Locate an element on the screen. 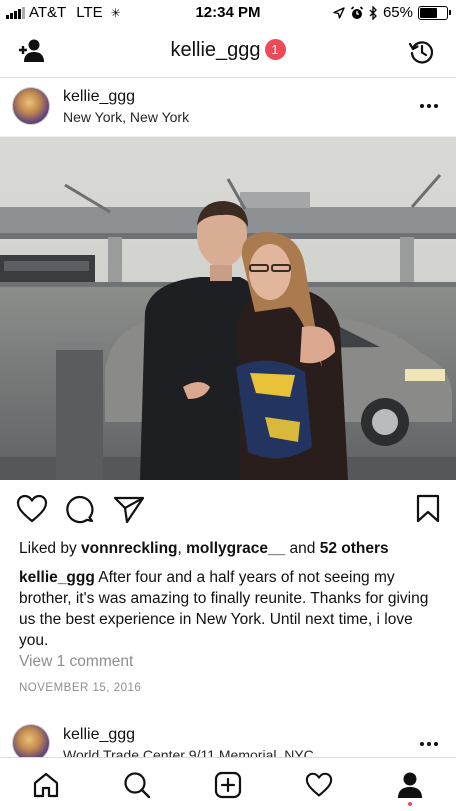  location-arrow-icon is located at coordinates (339, 12).